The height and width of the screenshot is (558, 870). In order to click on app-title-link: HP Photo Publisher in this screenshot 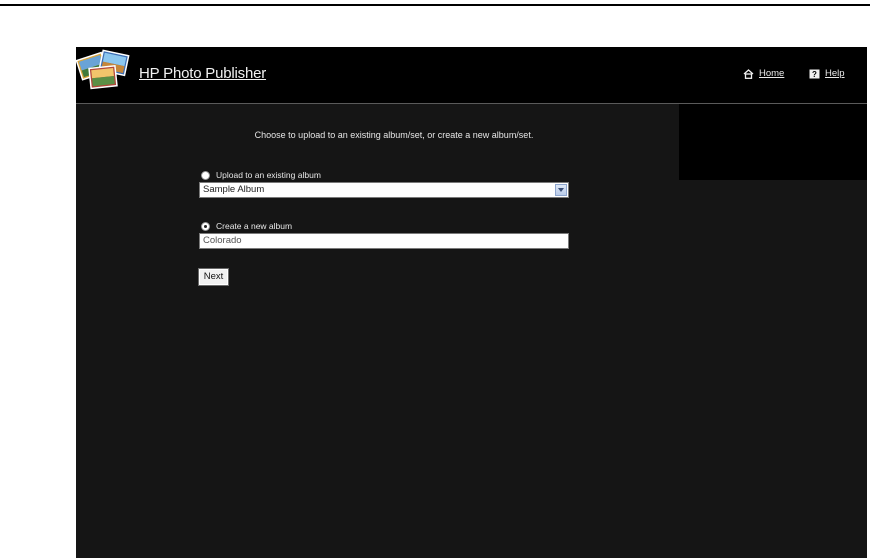, I will do `click(202, 73)`.